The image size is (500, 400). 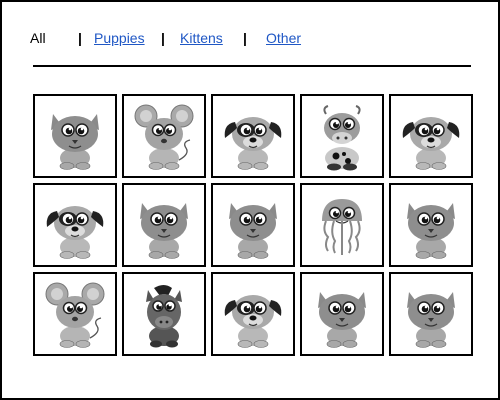 I want to click on horse-icon, so click(x=164, y=316).